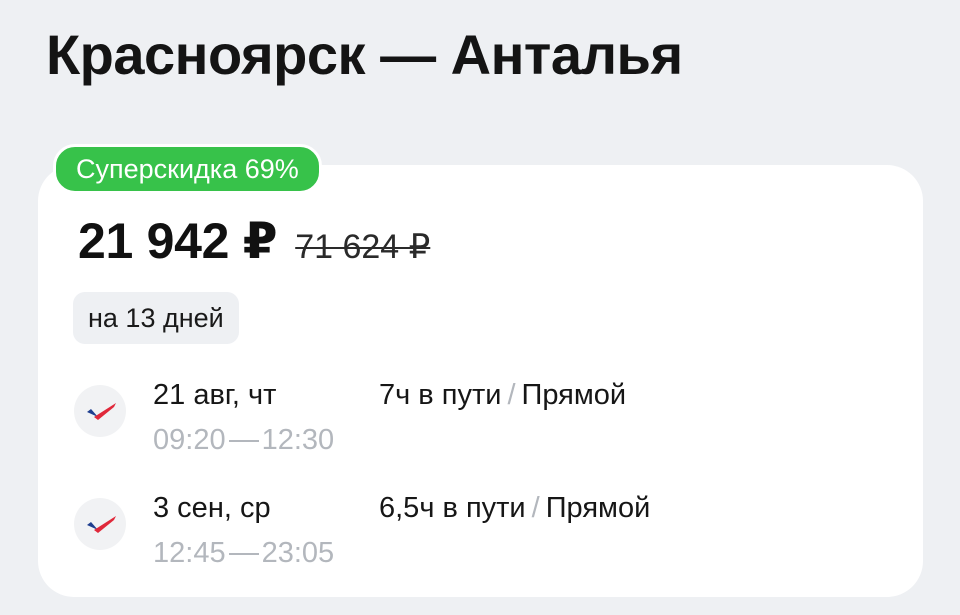 Image resolution: width=960 pixels, height=615 pixels. Describe the element at coordinates (474, 424) in the screenshot. I see `flight-segment-outbound: 21 авг, чт 09:20 12:30 7ч в пути / Прямой` at that location.